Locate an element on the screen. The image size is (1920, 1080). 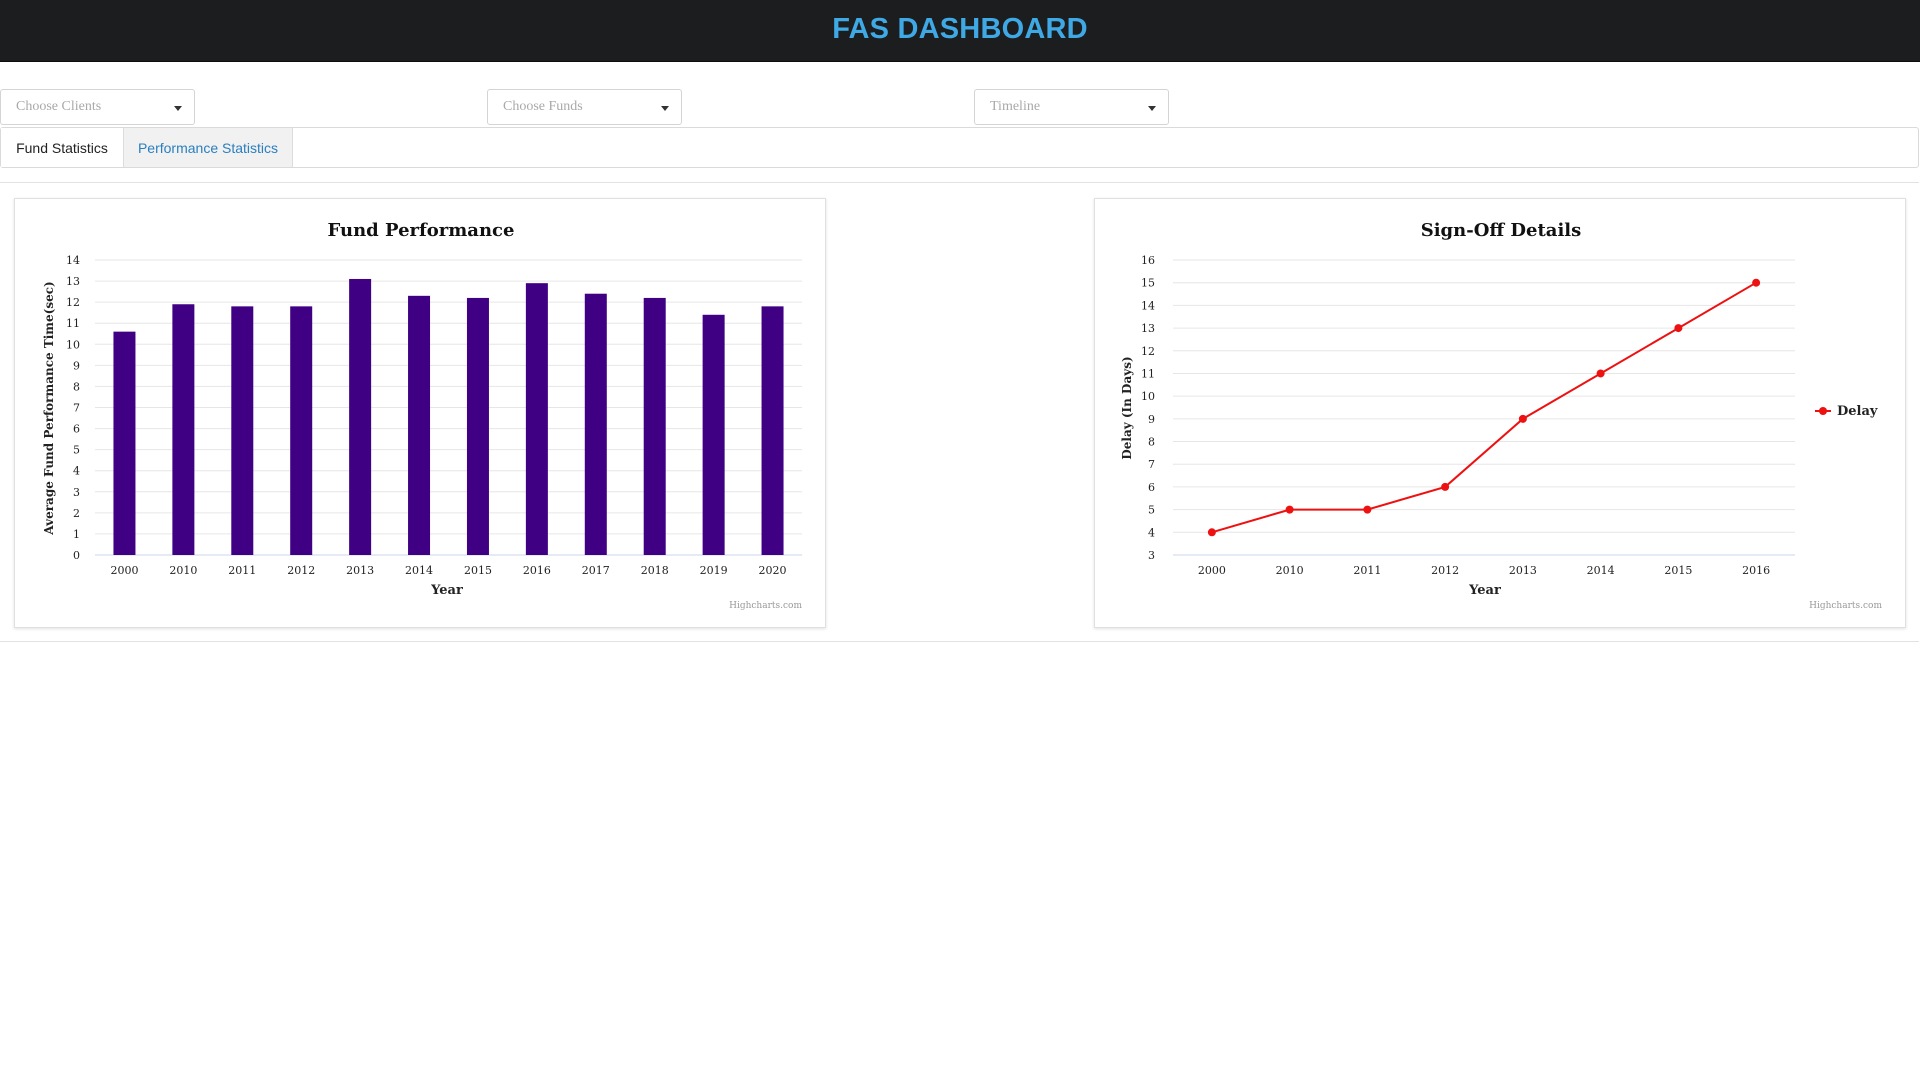
chart-title: Sign-Off Details is located at coordinates (1501, 230).